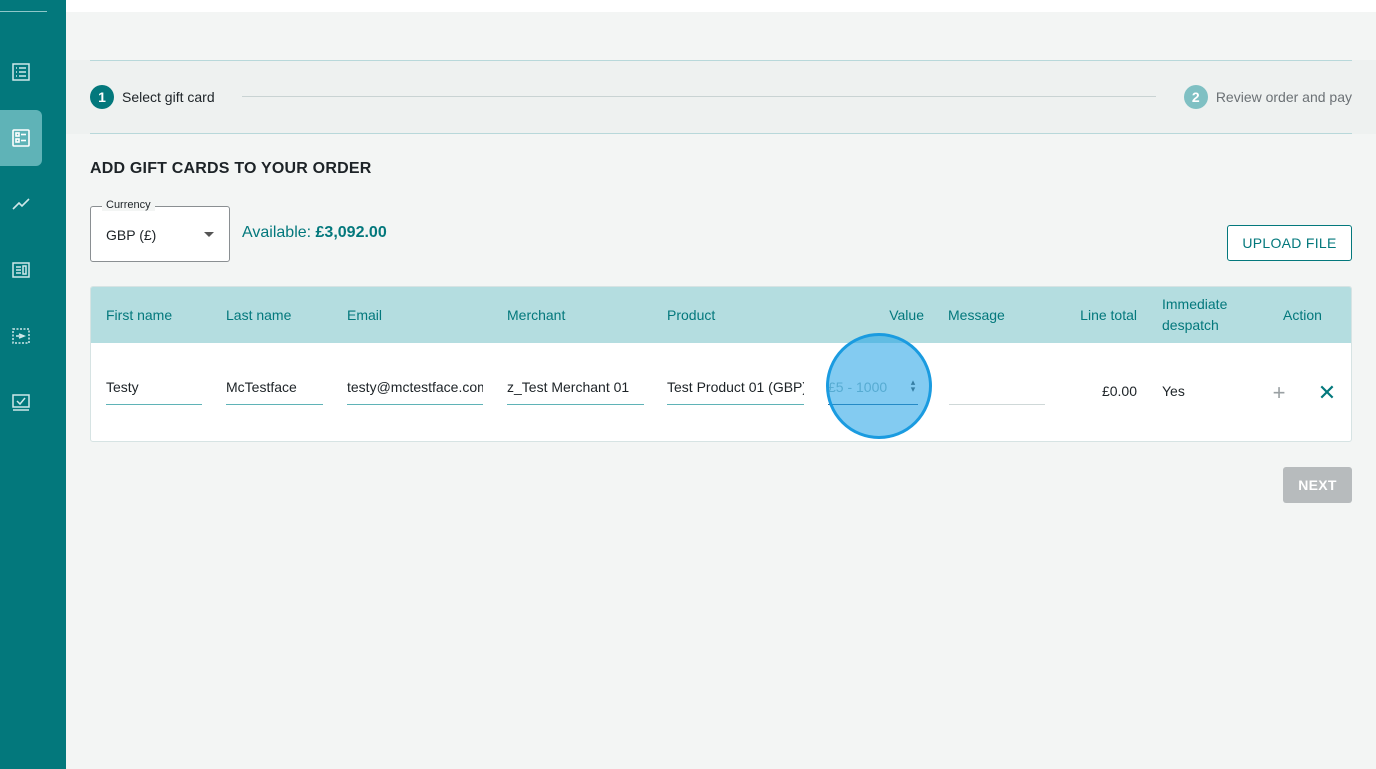  I want to click on product-select: Test Product 01 (GBP), so click(735, 387).